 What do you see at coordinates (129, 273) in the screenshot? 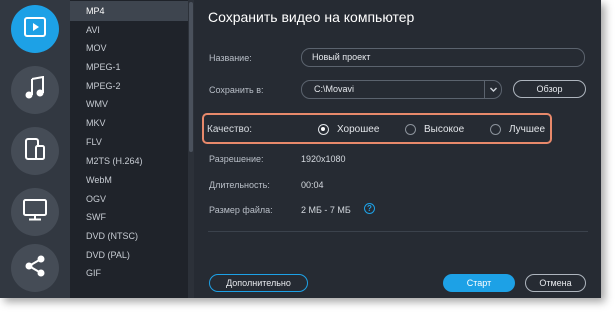
I see `format-item-gif: GIF` at bounding box center [129, 273].